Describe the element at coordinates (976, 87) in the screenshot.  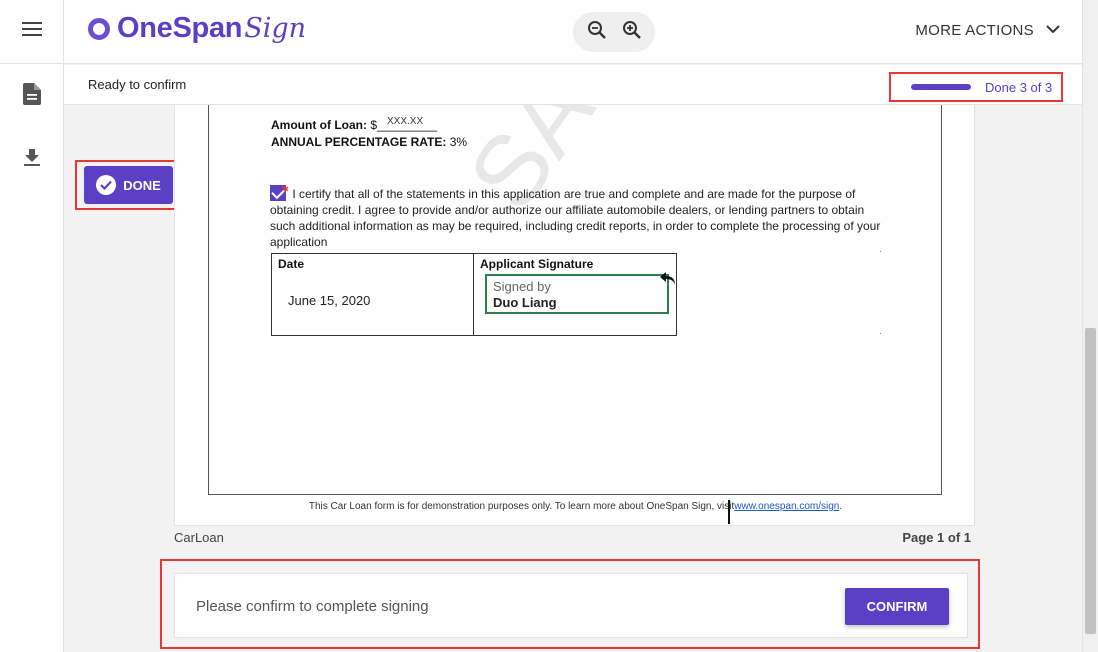
I see `progress-indicator: Done 3 of 3` at that location.